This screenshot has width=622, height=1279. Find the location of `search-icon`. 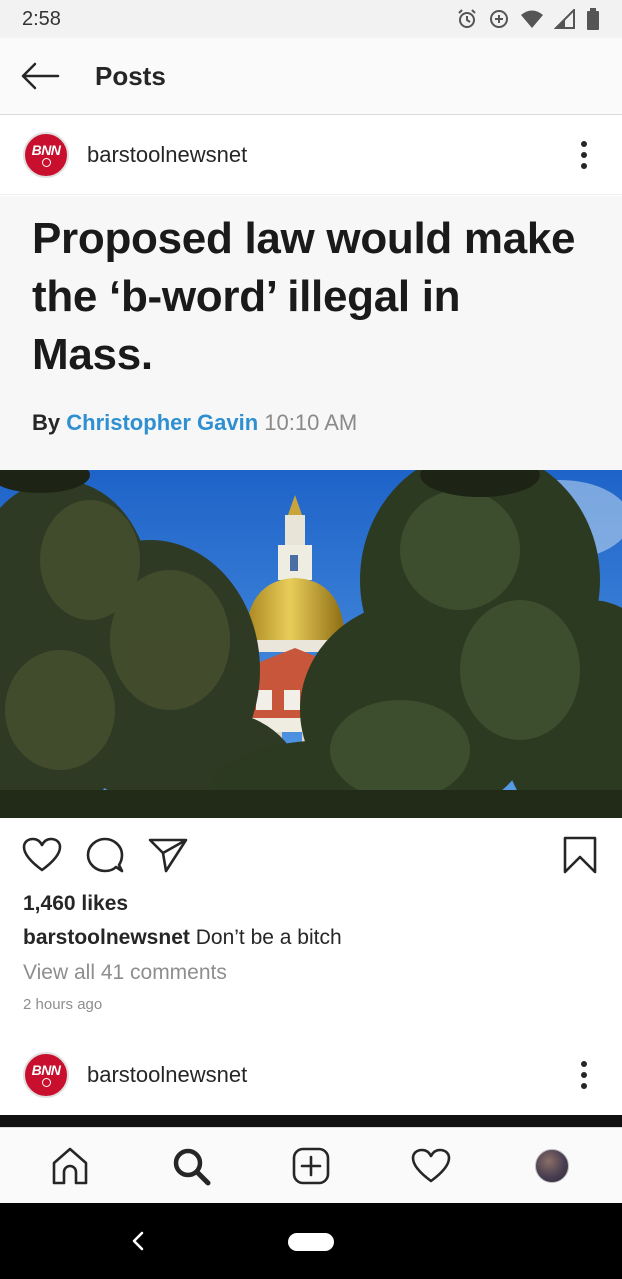

search-icon is located at coordinates (192, 1166).